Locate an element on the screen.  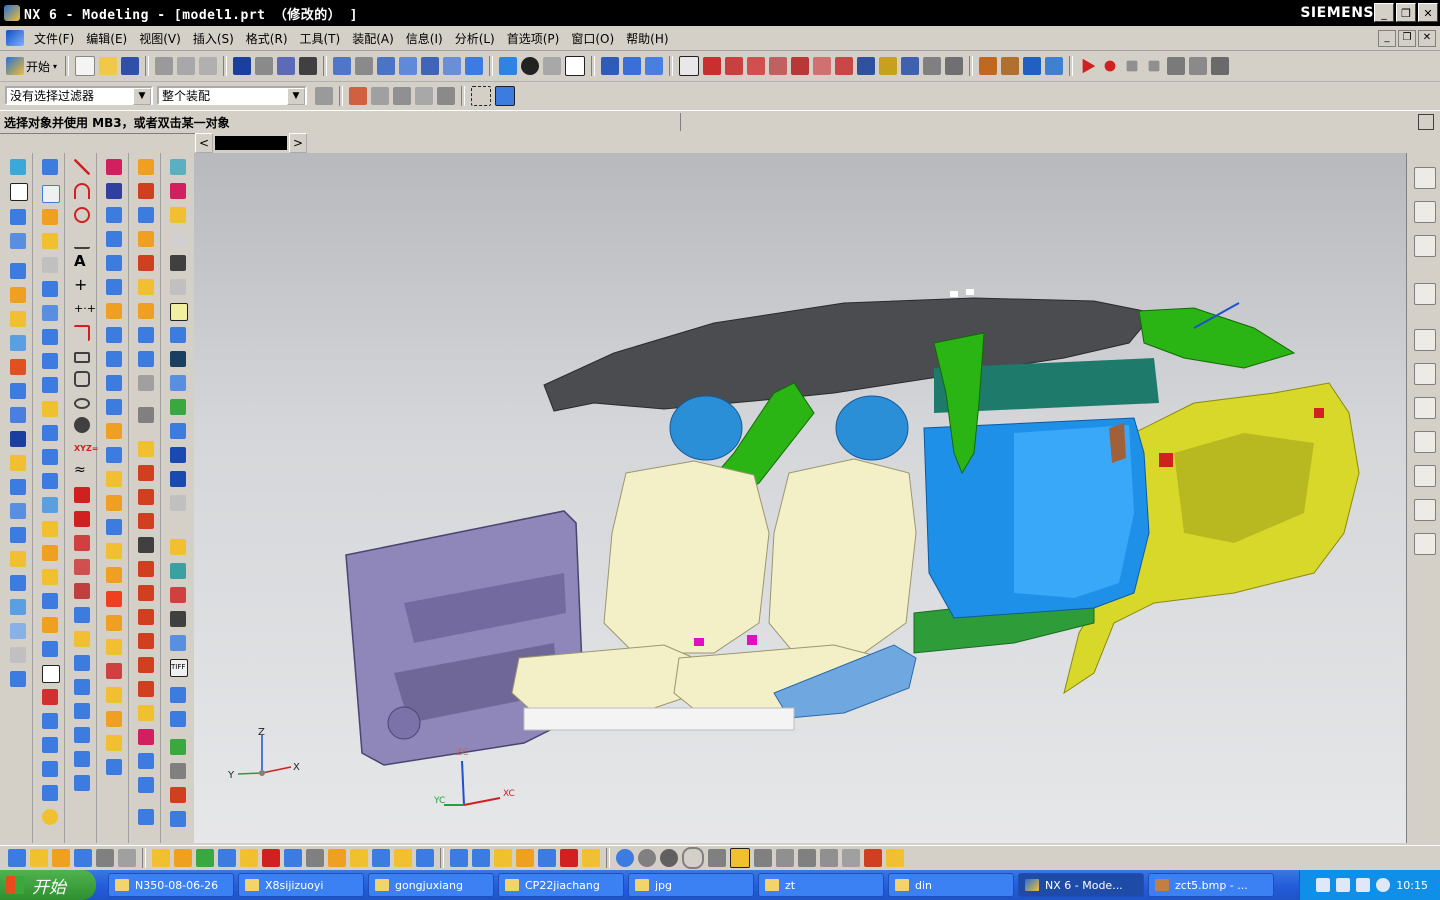
cut-icon is located at coordinates (164, 66).